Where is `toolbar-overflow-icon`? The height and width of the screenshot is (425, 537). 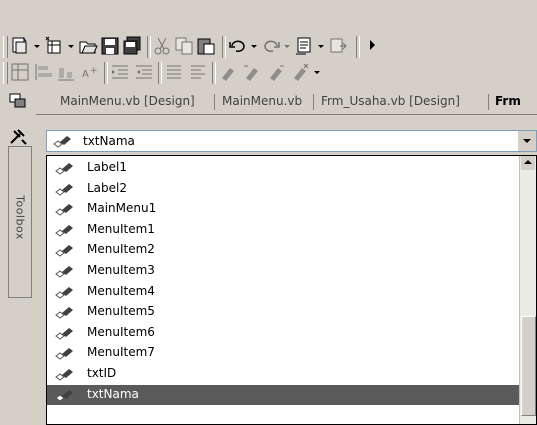 toolbar-overflow-icon is located at coordinates (372, 45).